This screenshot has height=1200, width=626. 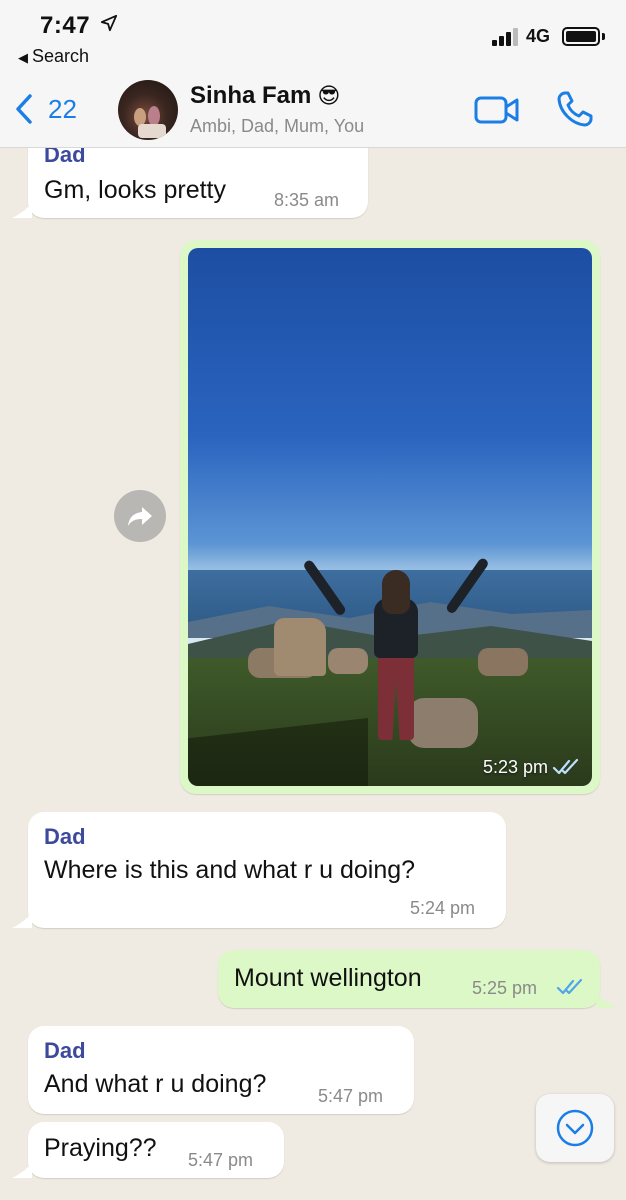 What do you see at coordinates (505, 988) in the screenshot?
I see `message-time: 5:25 pm` at bounding box center [505, 988].